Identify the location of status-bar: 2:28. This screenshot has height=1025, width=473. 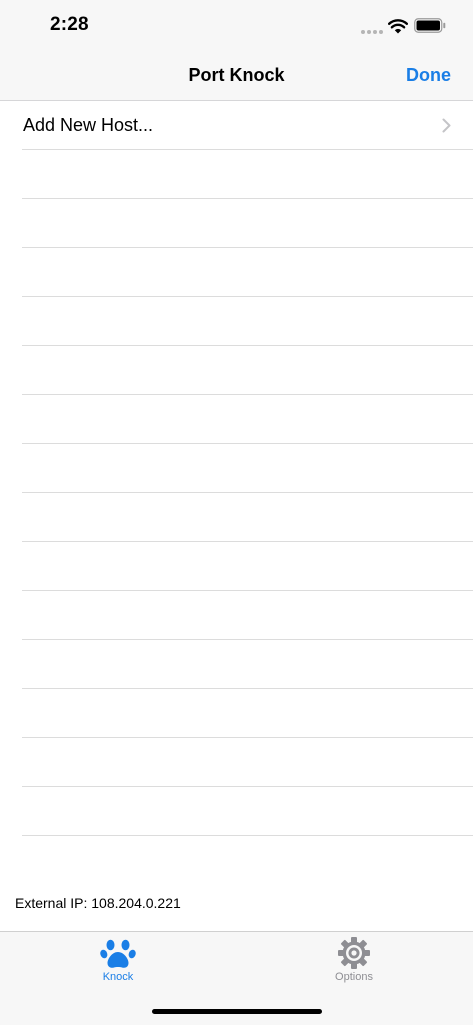
(236, 26).